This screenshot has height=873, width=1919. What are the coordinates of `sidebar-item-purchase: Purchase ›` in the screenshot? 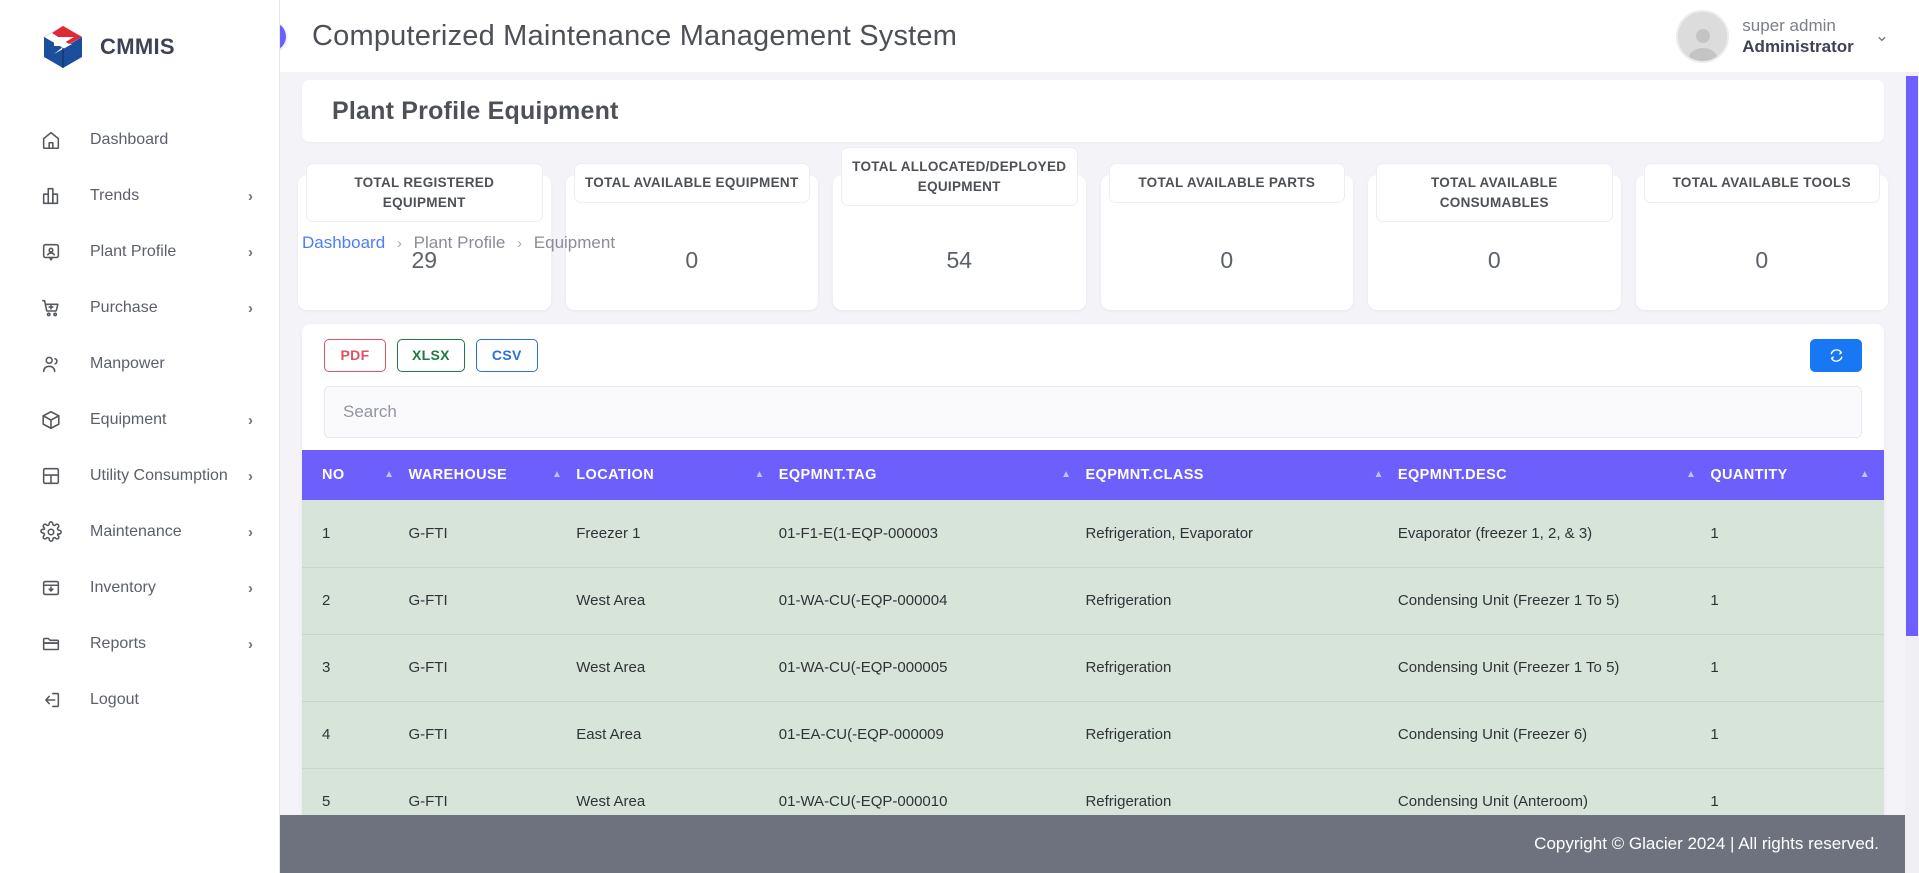 It's located at (139, 308).